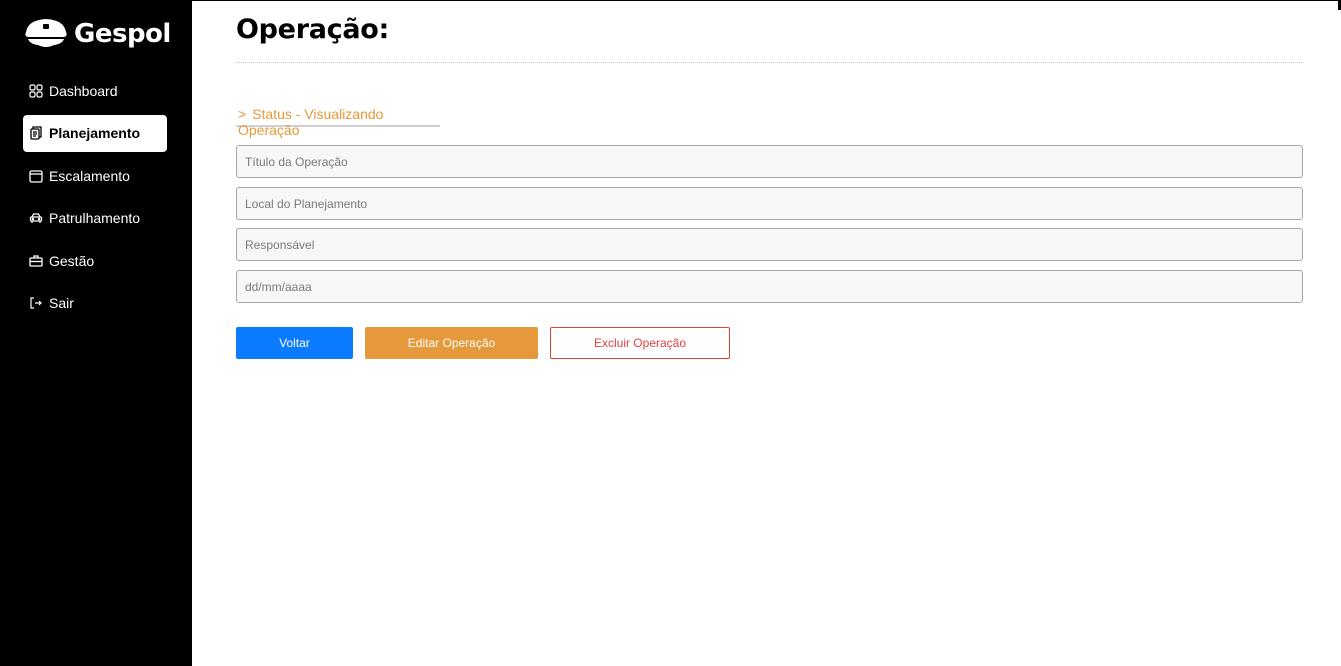  What do you see at coordinates (640, 343) in the screenshot?
I see `delete-operation-button: Excluir Operação` at bounding box center [640, 343].